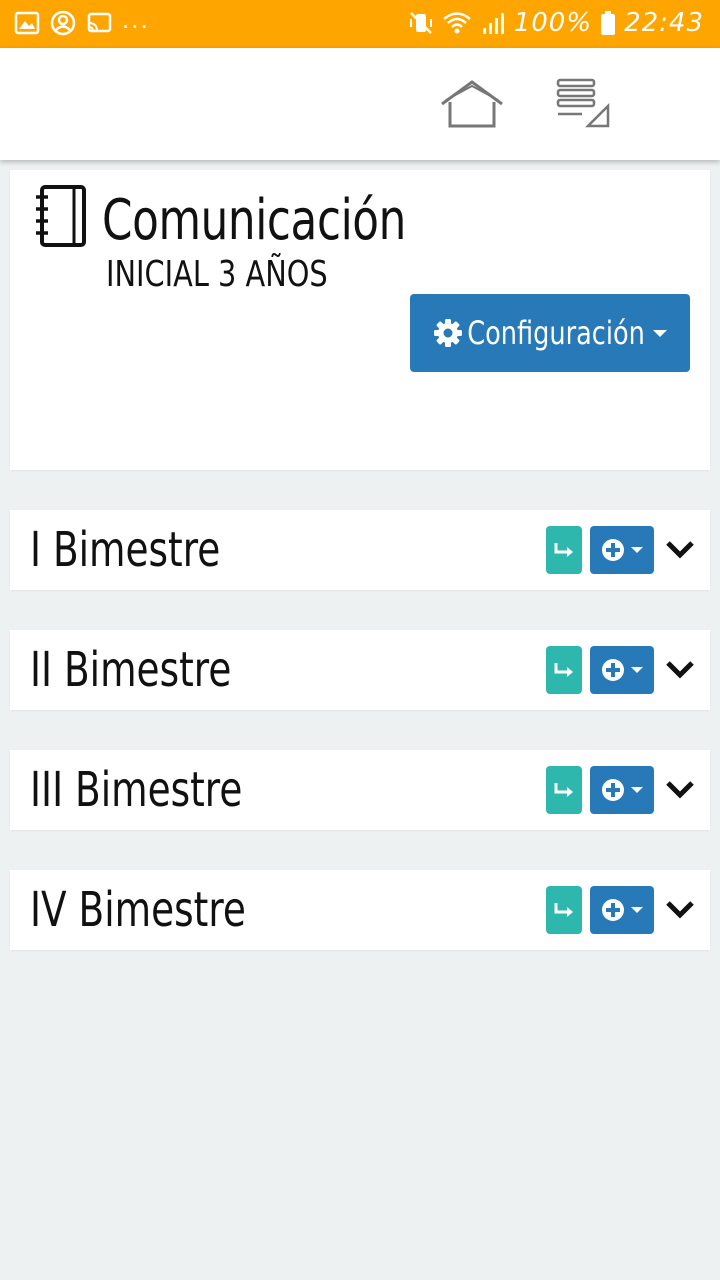 The image size is (720, 1280). Describe the element at coordinates (360, 550) in the screenshot. I see `bimestre-panel: I Bimestre` at that location.